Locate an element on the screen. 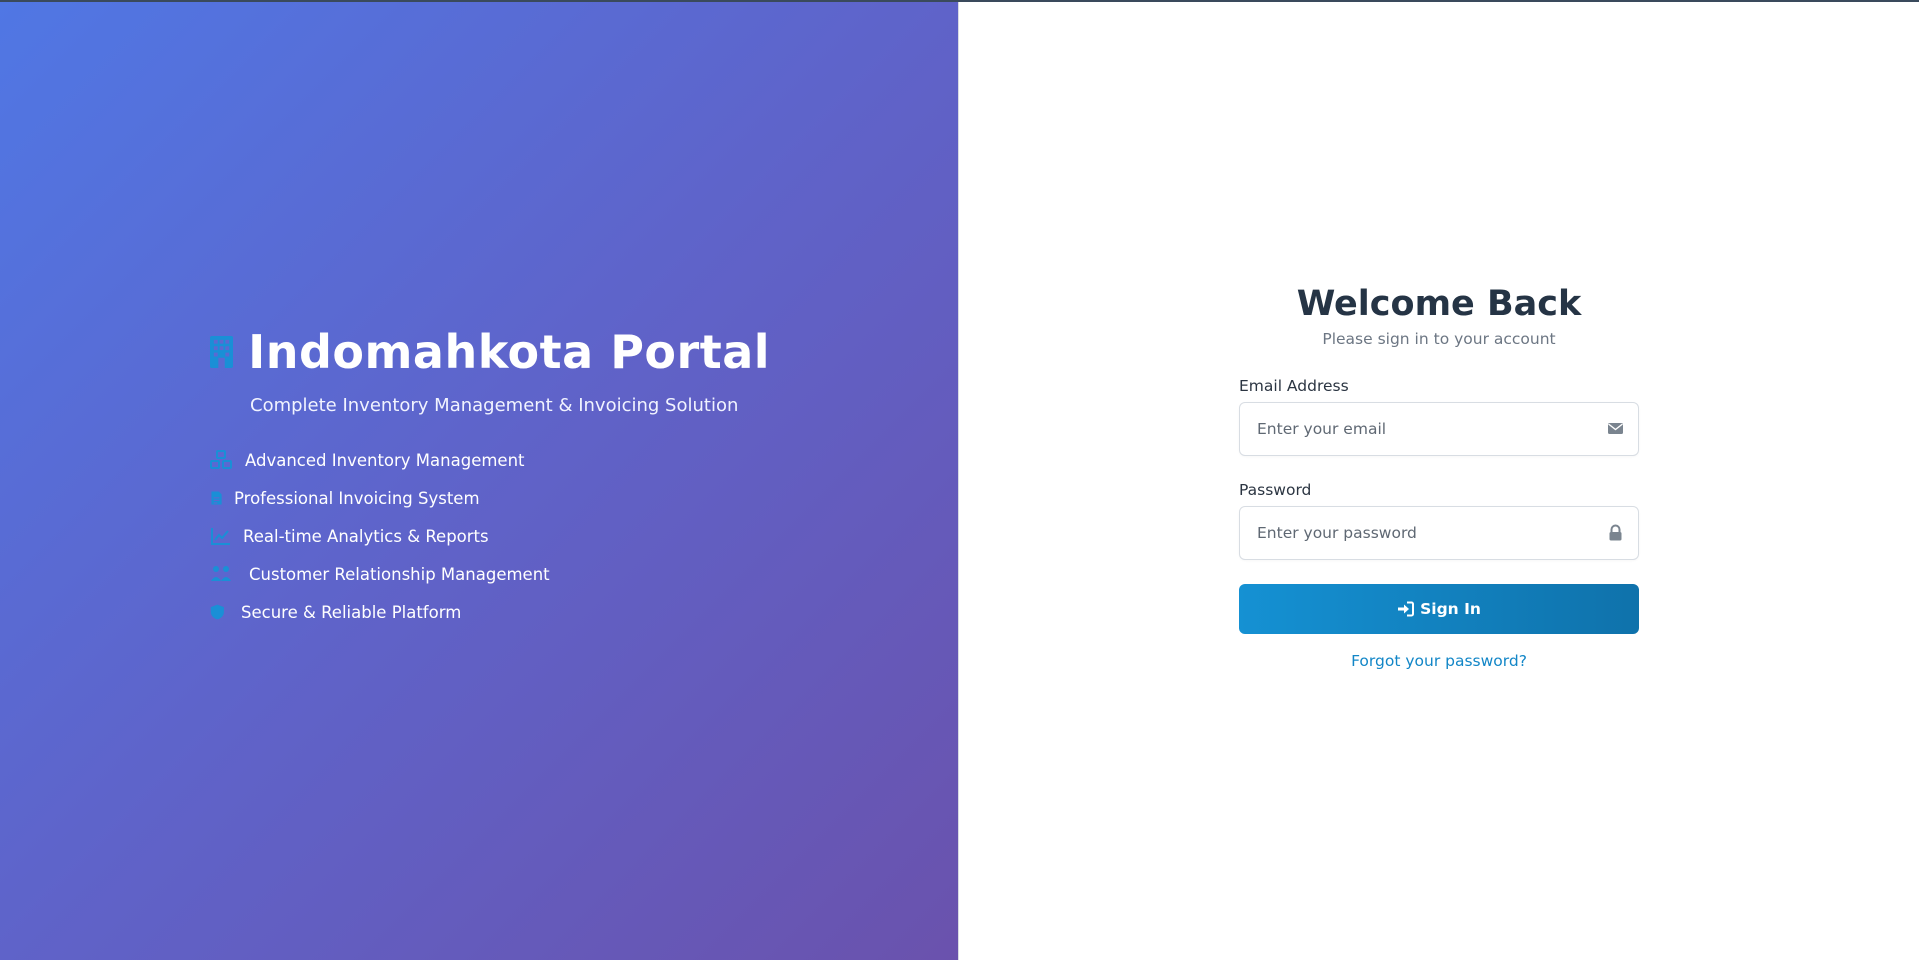  feature-label: Real-time Analytics & Reports is located at coordinates (366, 536).